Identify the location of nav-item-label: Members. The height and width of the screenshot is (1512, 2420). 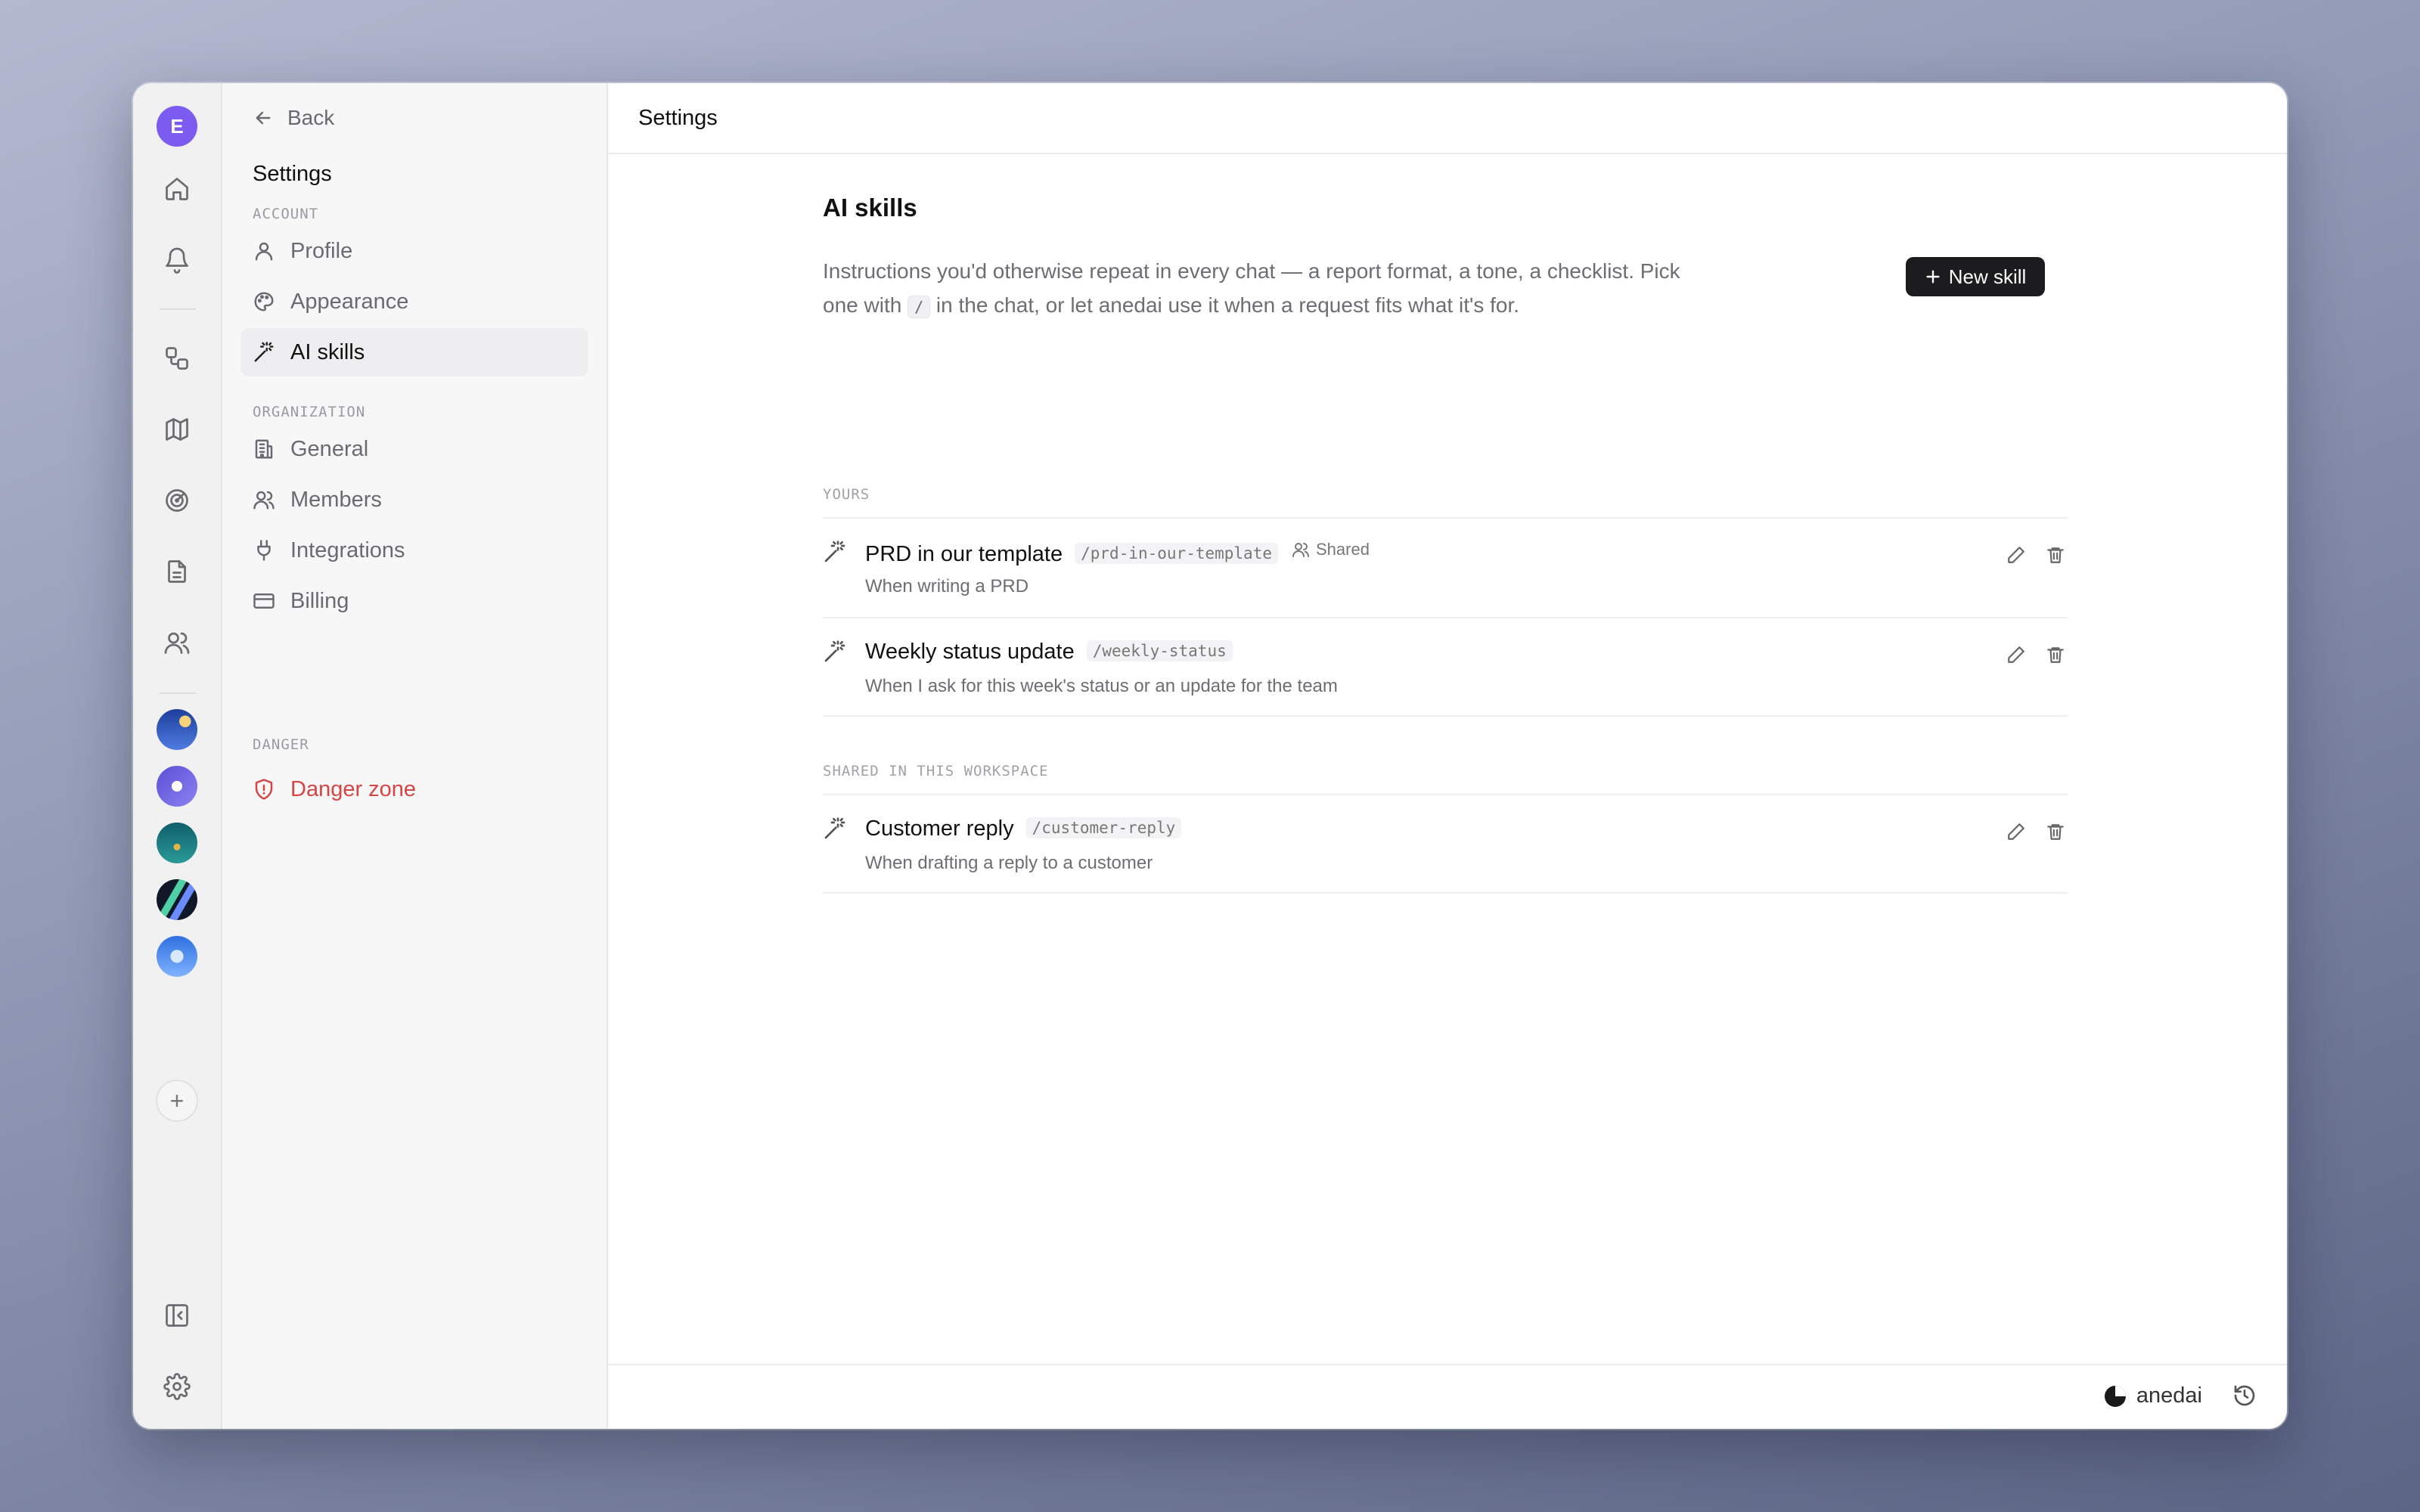
(336, 500).